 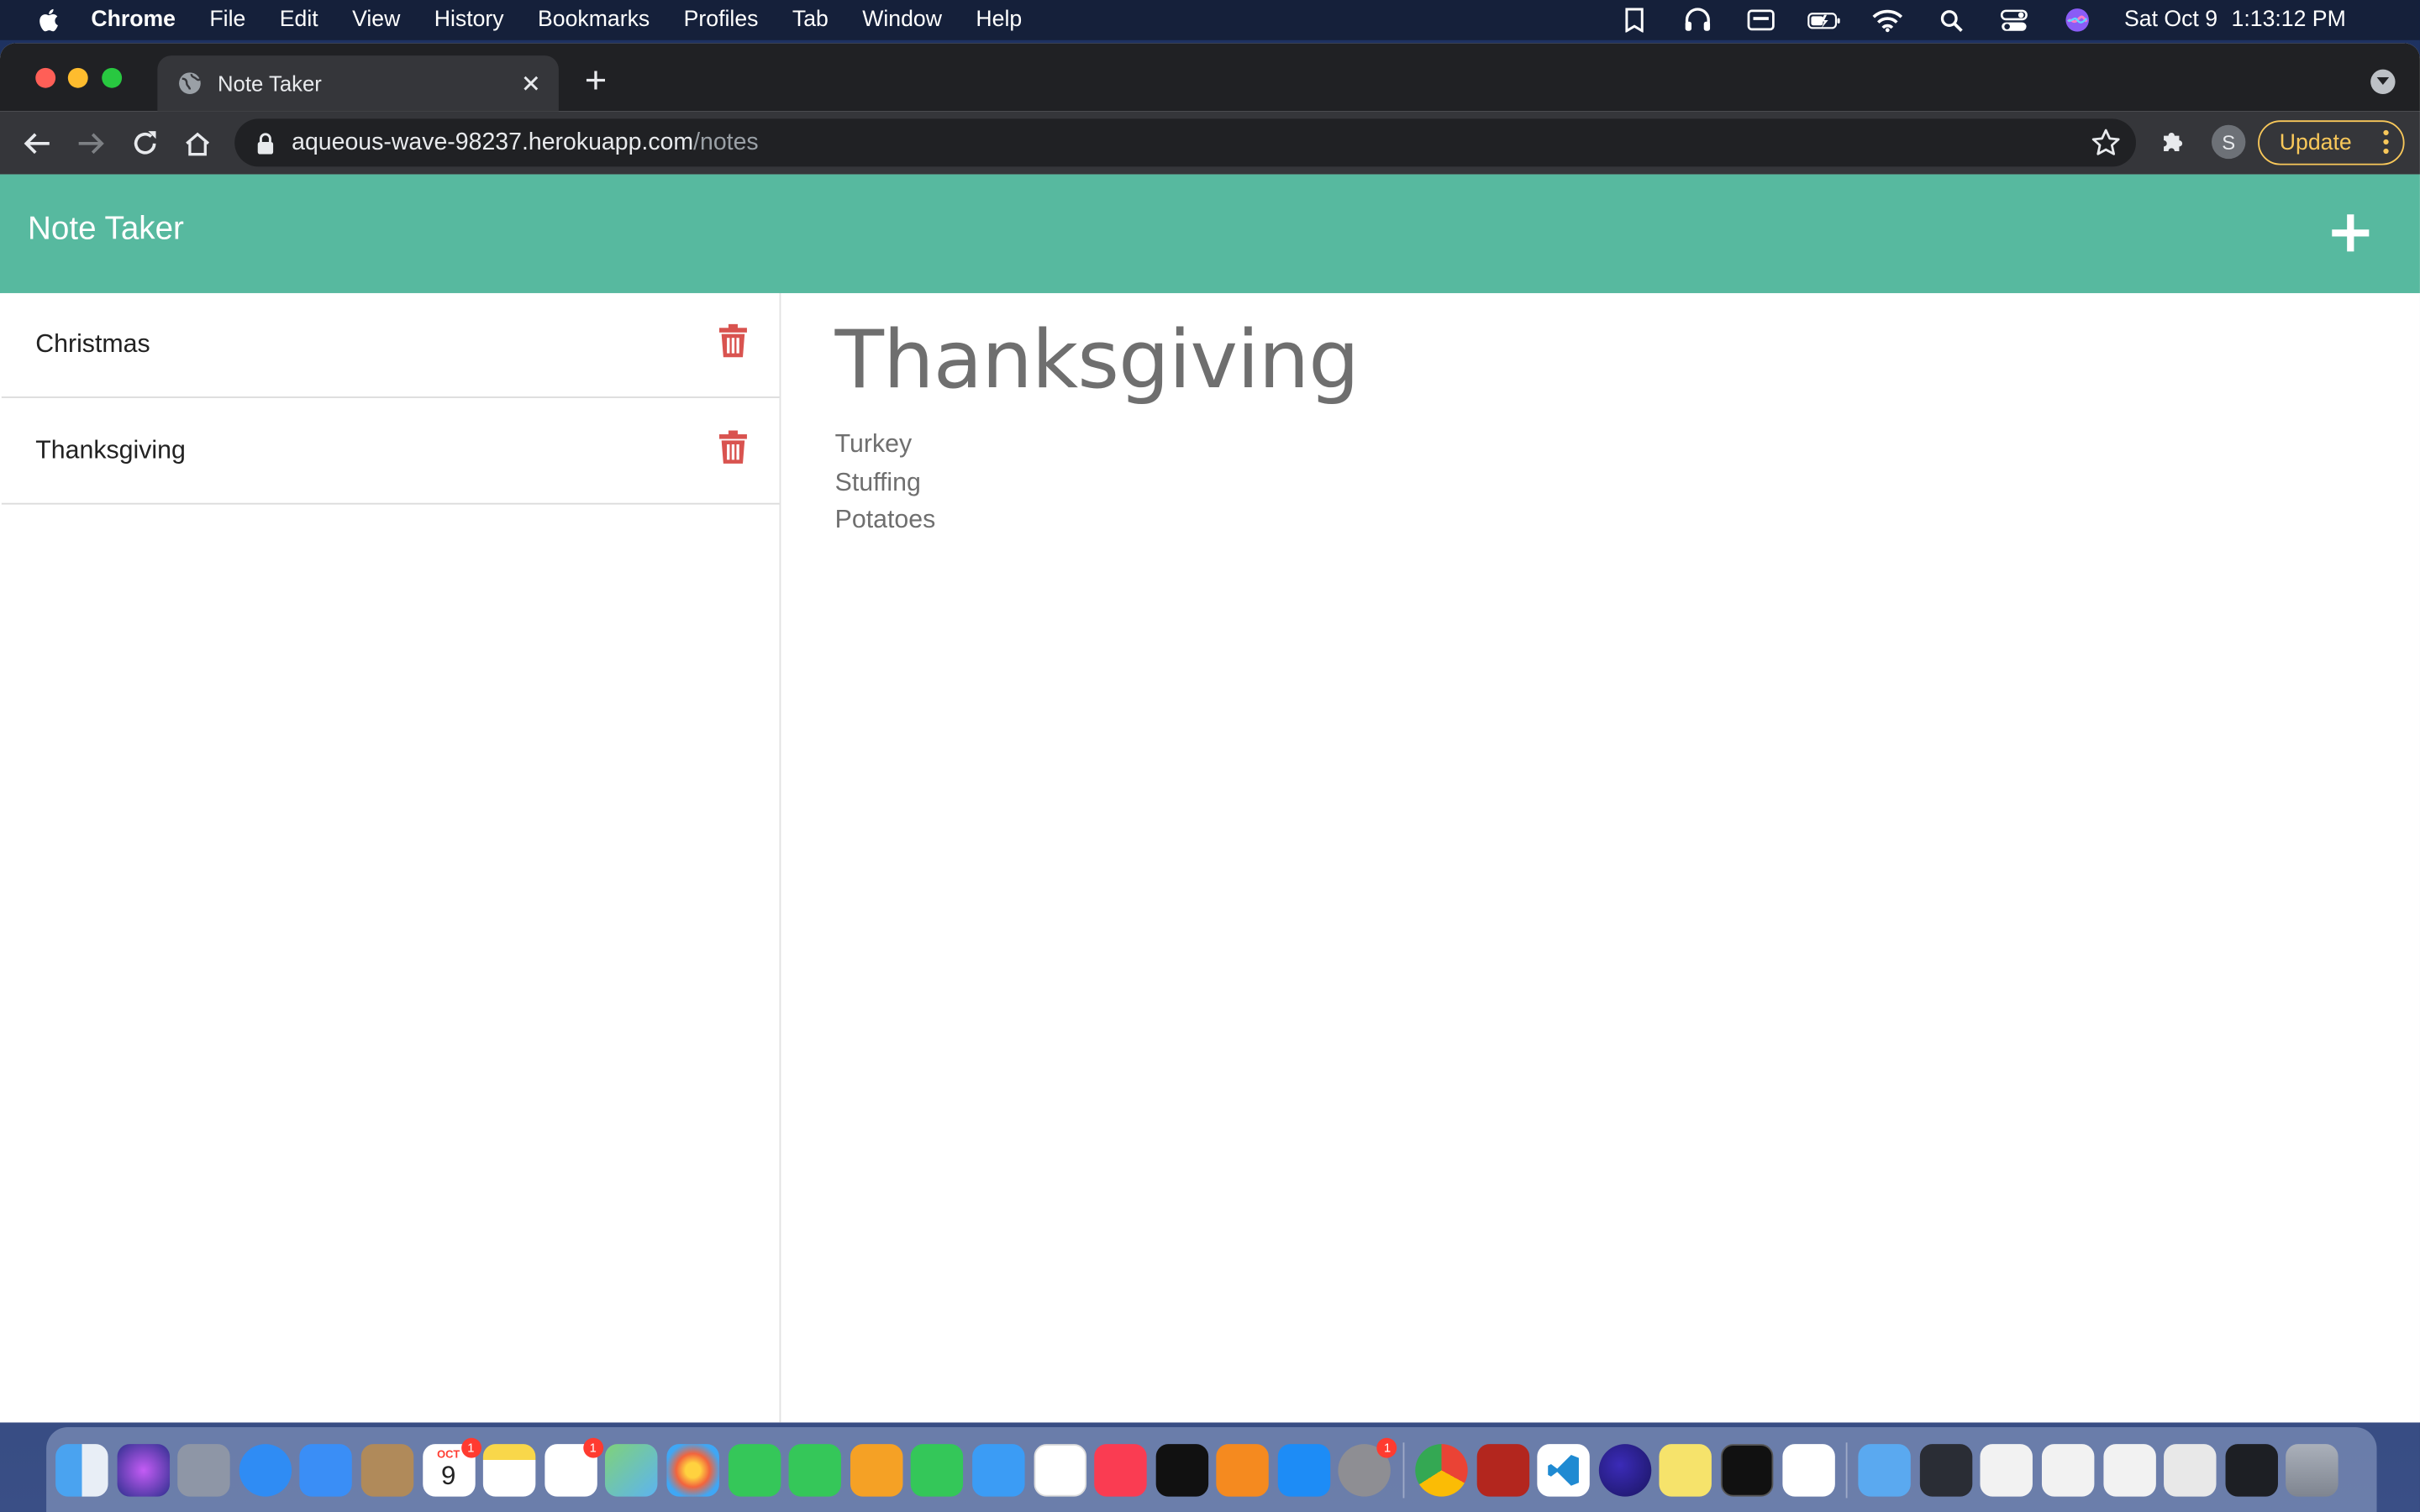 What do you see at coordinates (265, 1469) in the screenshot?
I see `safari-icon` at bounding box center [265, 1469].